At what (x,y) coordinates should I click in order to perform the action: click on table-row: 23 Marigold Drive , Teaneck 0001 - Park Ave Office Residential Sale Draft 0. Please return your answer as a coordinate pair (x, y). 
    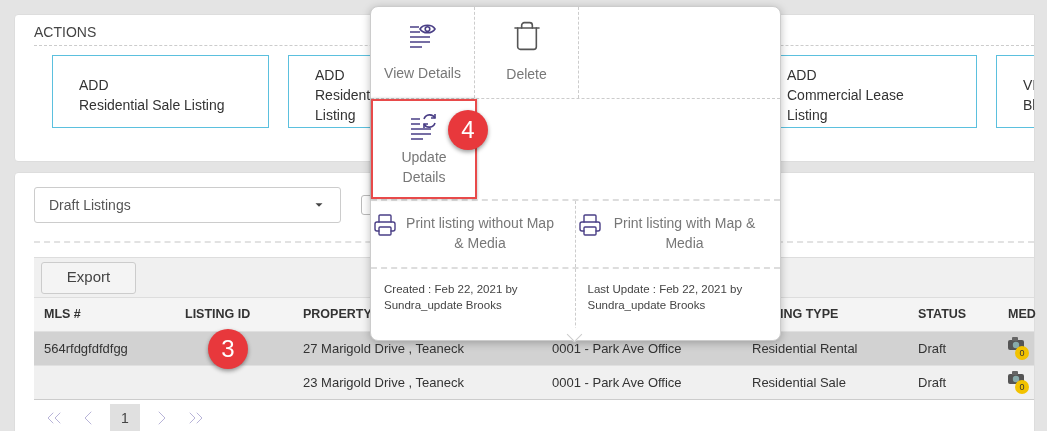
    Looking at the image, I should click on (534, 382).